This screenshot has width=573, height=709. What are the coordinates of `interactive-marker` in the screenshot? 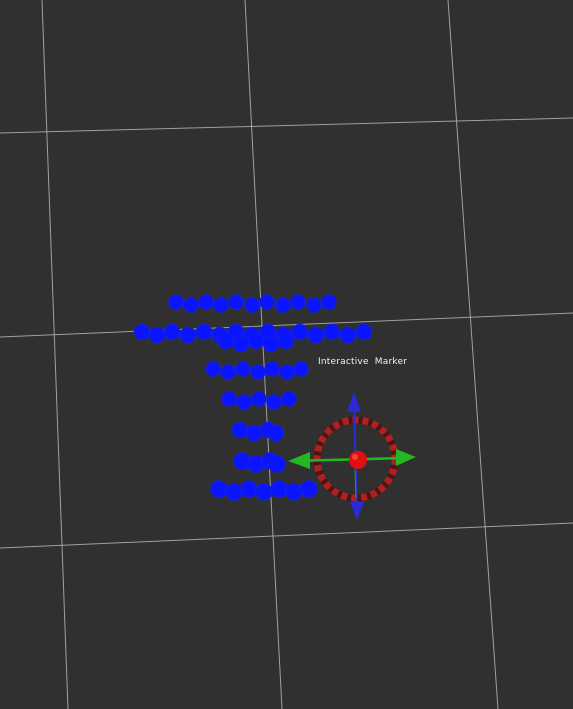 It's located at (352, 456).